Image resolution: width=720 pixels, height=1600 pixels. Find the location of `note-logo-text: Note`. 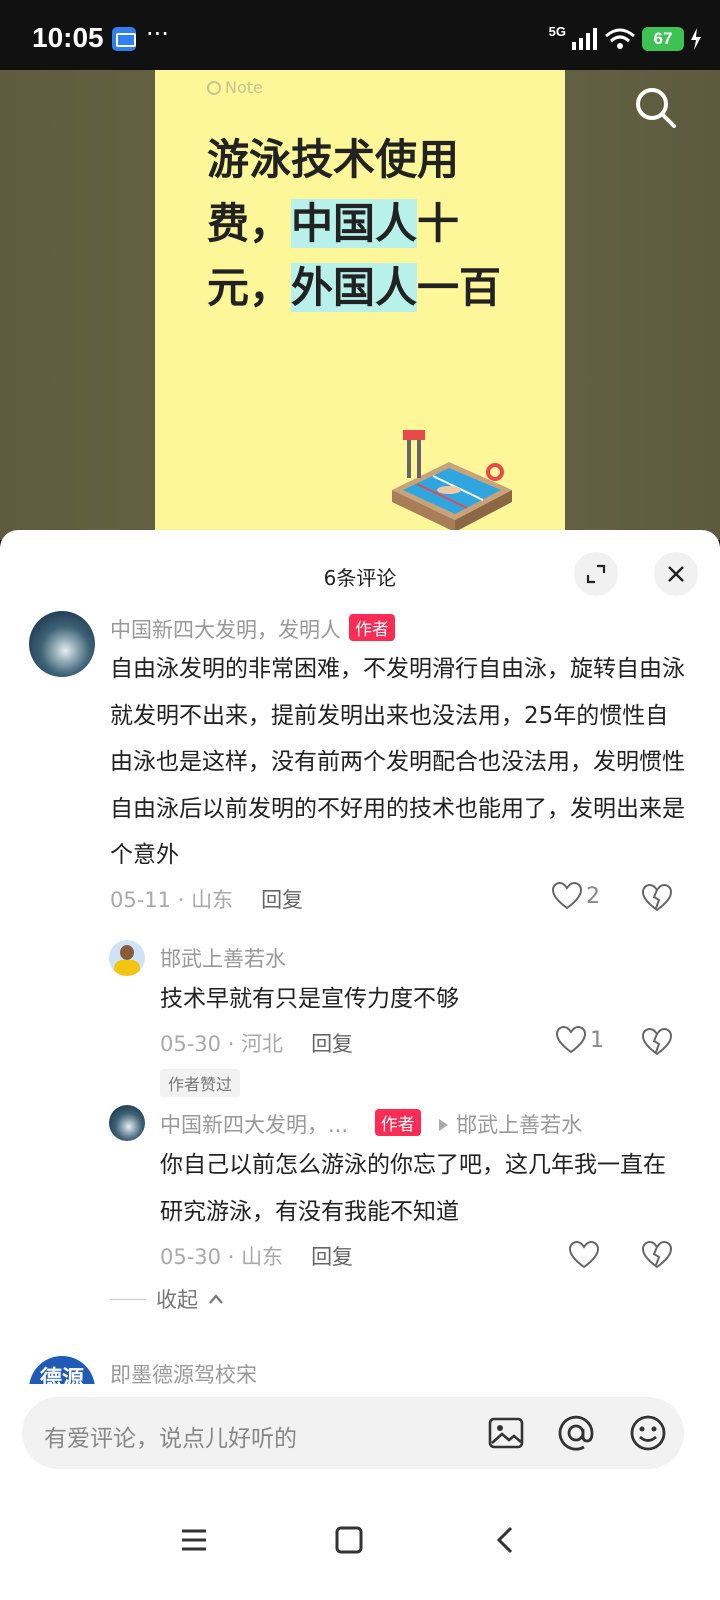

note-logo-text: Note is located at coordinates (244, 87).